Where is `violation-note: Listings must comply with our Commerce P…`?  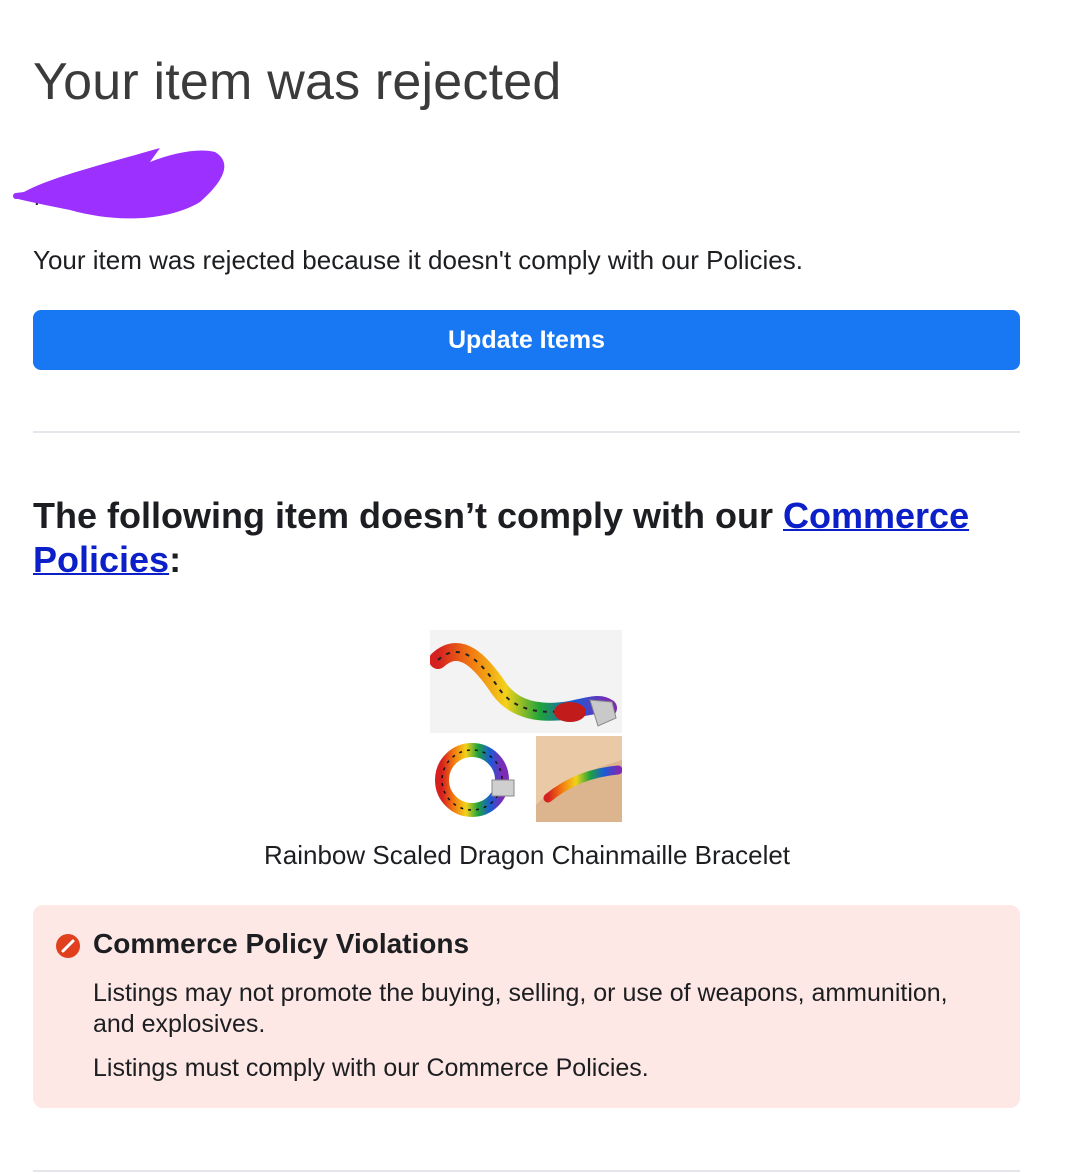 violation-note: Listings must comply with our Commerce P… is located at coordinates (371, 1068).